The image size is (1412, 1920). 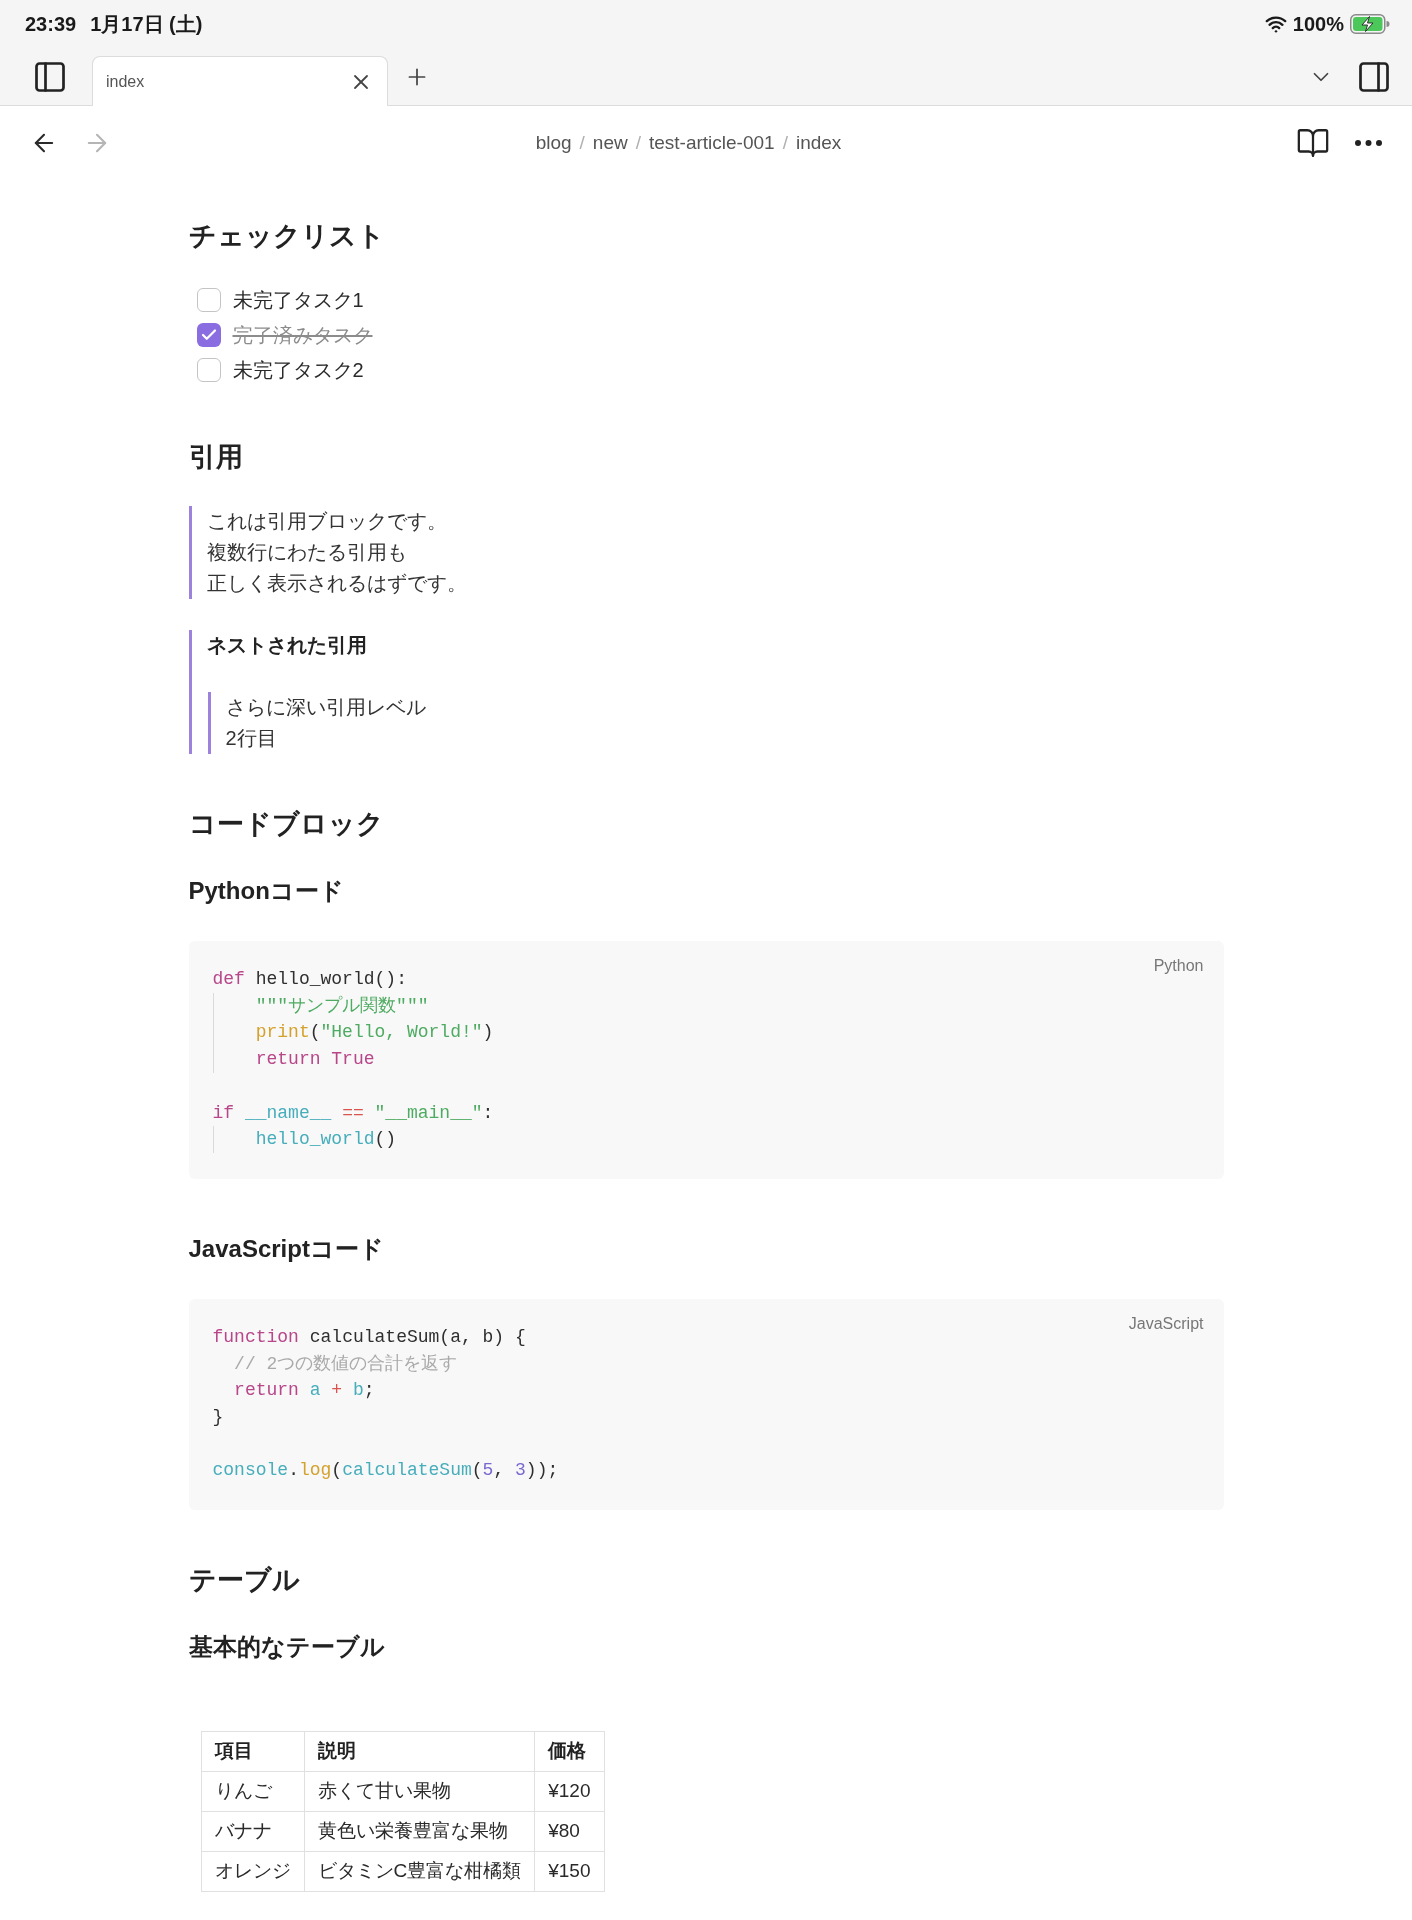 I want to click on book-icon, so click(x=1313, y=143).